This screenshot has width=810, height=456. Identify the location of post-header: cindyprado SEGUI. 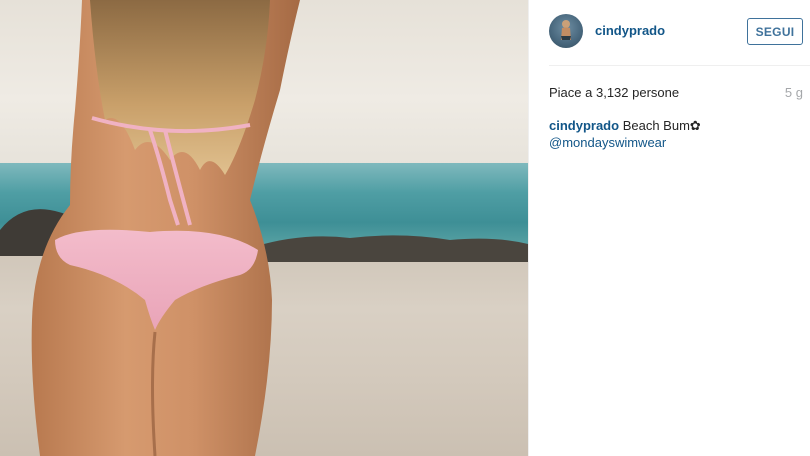
(679, 33).